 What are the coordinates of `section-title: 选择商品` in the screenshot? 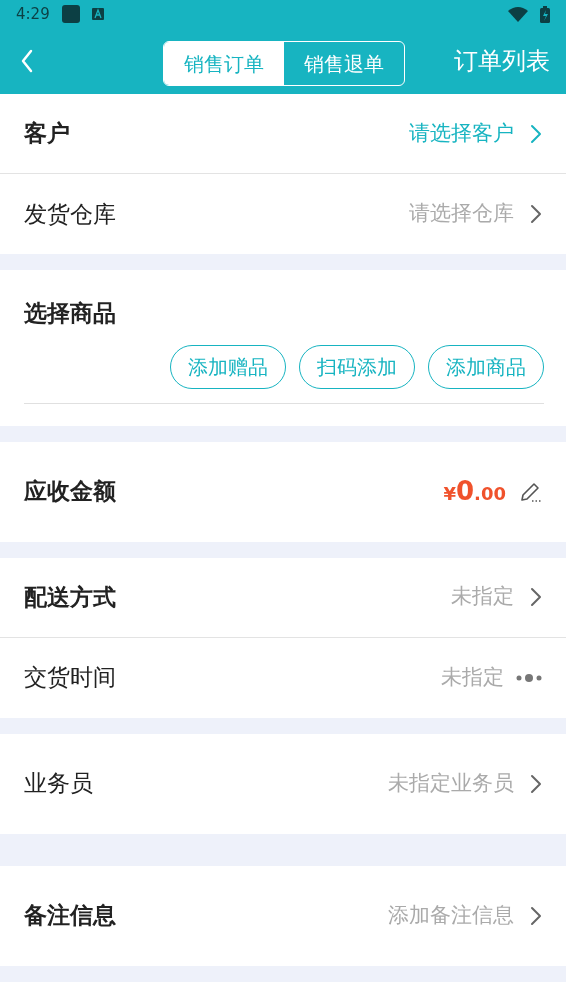 It's located at (70, 313).